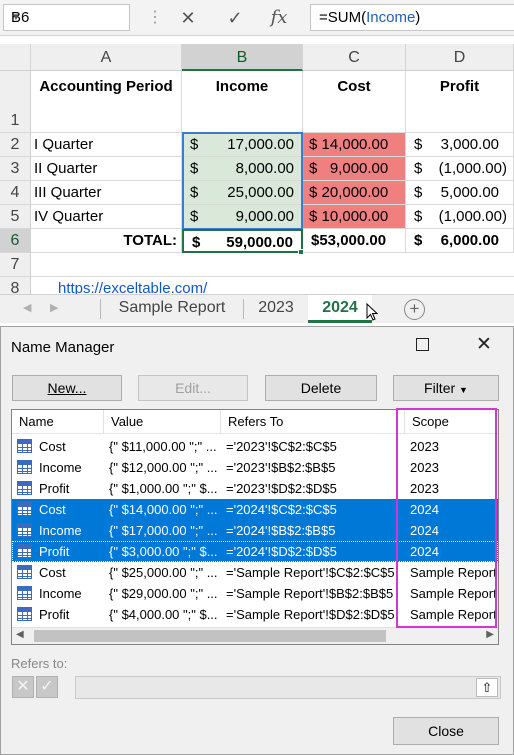  Describe the element at coordinates (235, 18) in the screenshot. I see `enter-icon: ✓` at that location.